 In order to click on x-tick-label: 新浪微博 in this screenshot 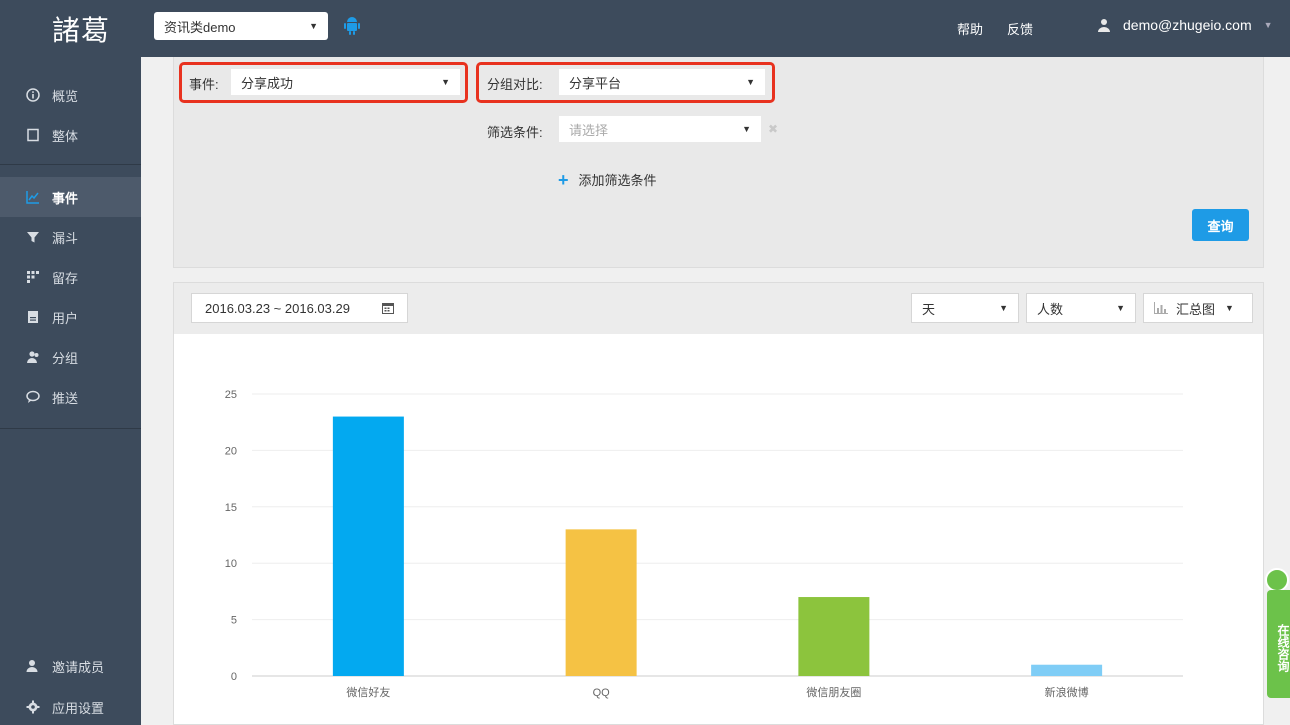, I will do `click(1067, 692)`.